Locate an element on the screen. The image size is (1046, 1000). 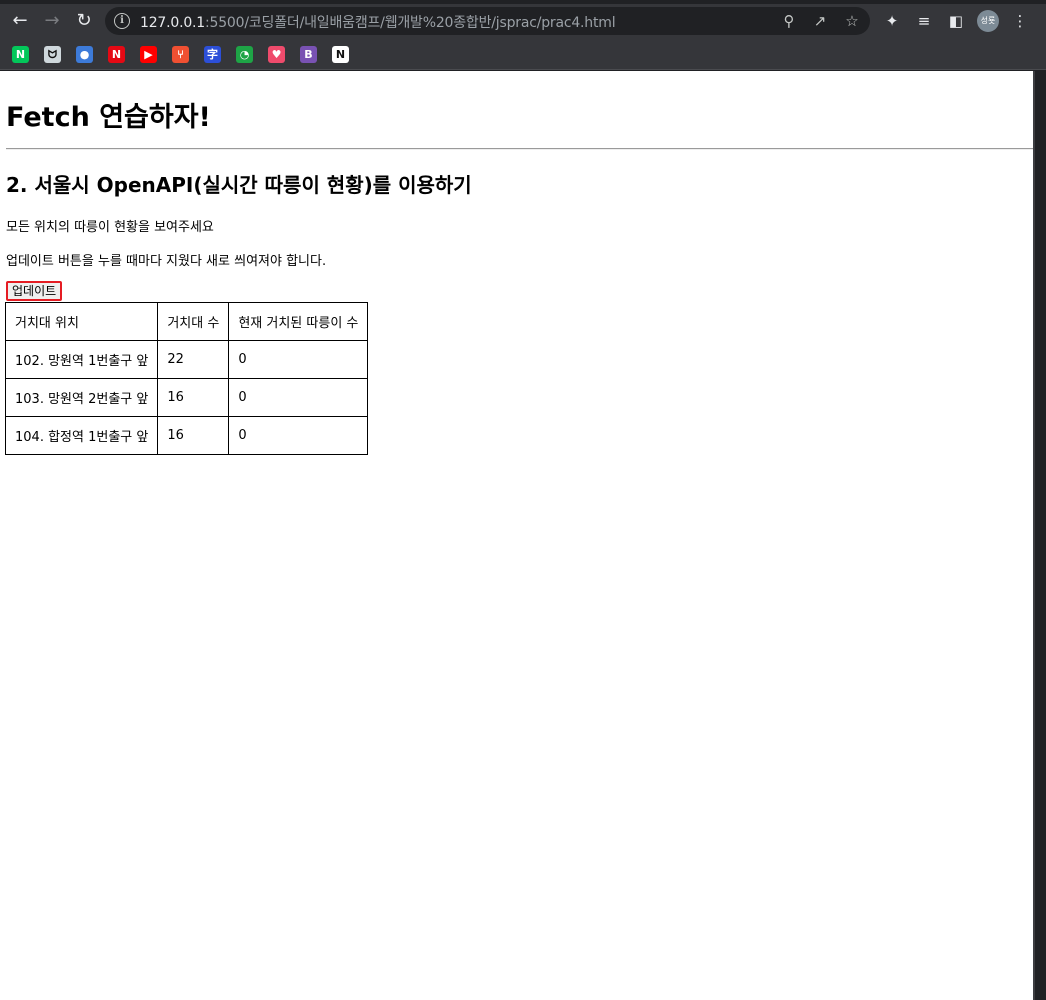
table-header-row: 거치대 위치 거치대 수 현재 거치된 따릉이 수 is located at coordinates (186, 321).